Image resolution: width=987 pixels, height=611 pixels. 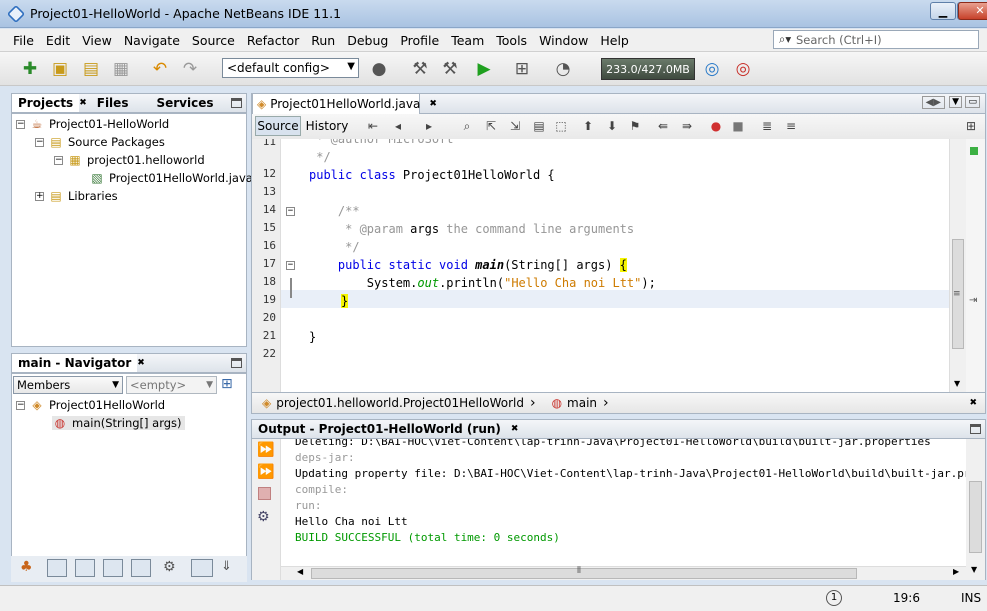 What do you see at coordinates (648, 69) in the screenshot?
I see `memory-indicator: 233.0/427.0MB` at bounding box center [648, 69].